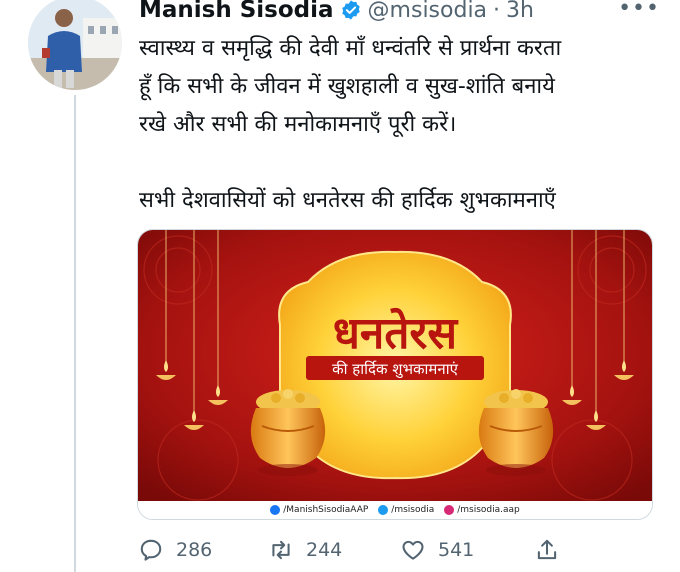 The height and width of the screenshot is (572, 680). Describe the element at coordinates (456, 550) in the screenshot. I see `like-count: 541` at that location.